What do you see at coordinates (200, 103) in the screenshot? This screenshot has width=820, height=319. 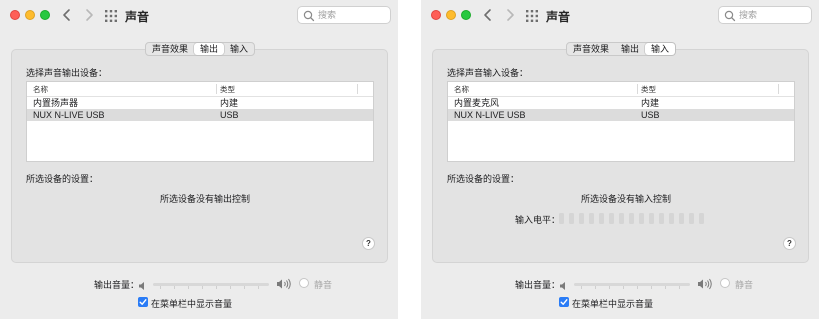 I see `table-row: 内置扬声器 内建` at bounding box center [200, 103].